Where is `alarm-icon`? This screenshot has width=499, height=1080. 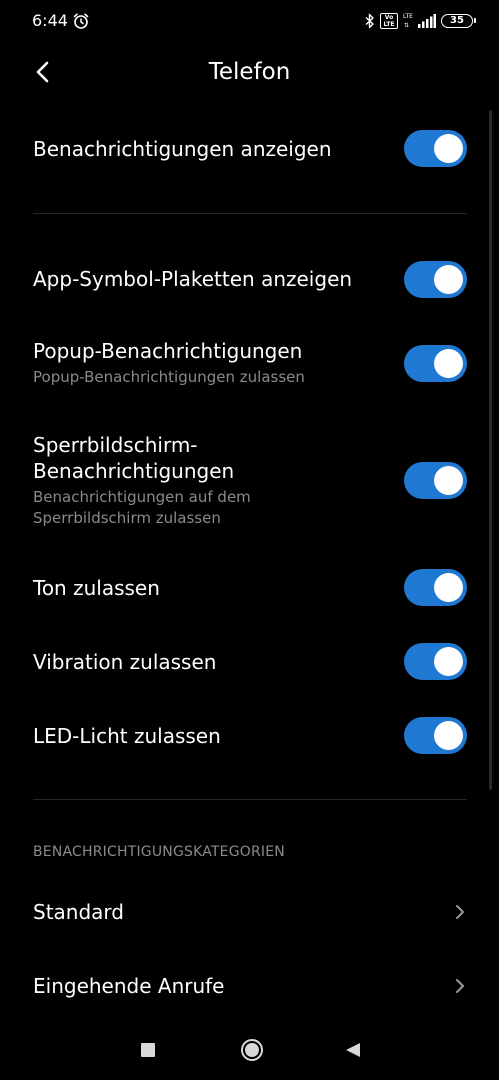
alarm-icon is located at coordinates (81, 21).